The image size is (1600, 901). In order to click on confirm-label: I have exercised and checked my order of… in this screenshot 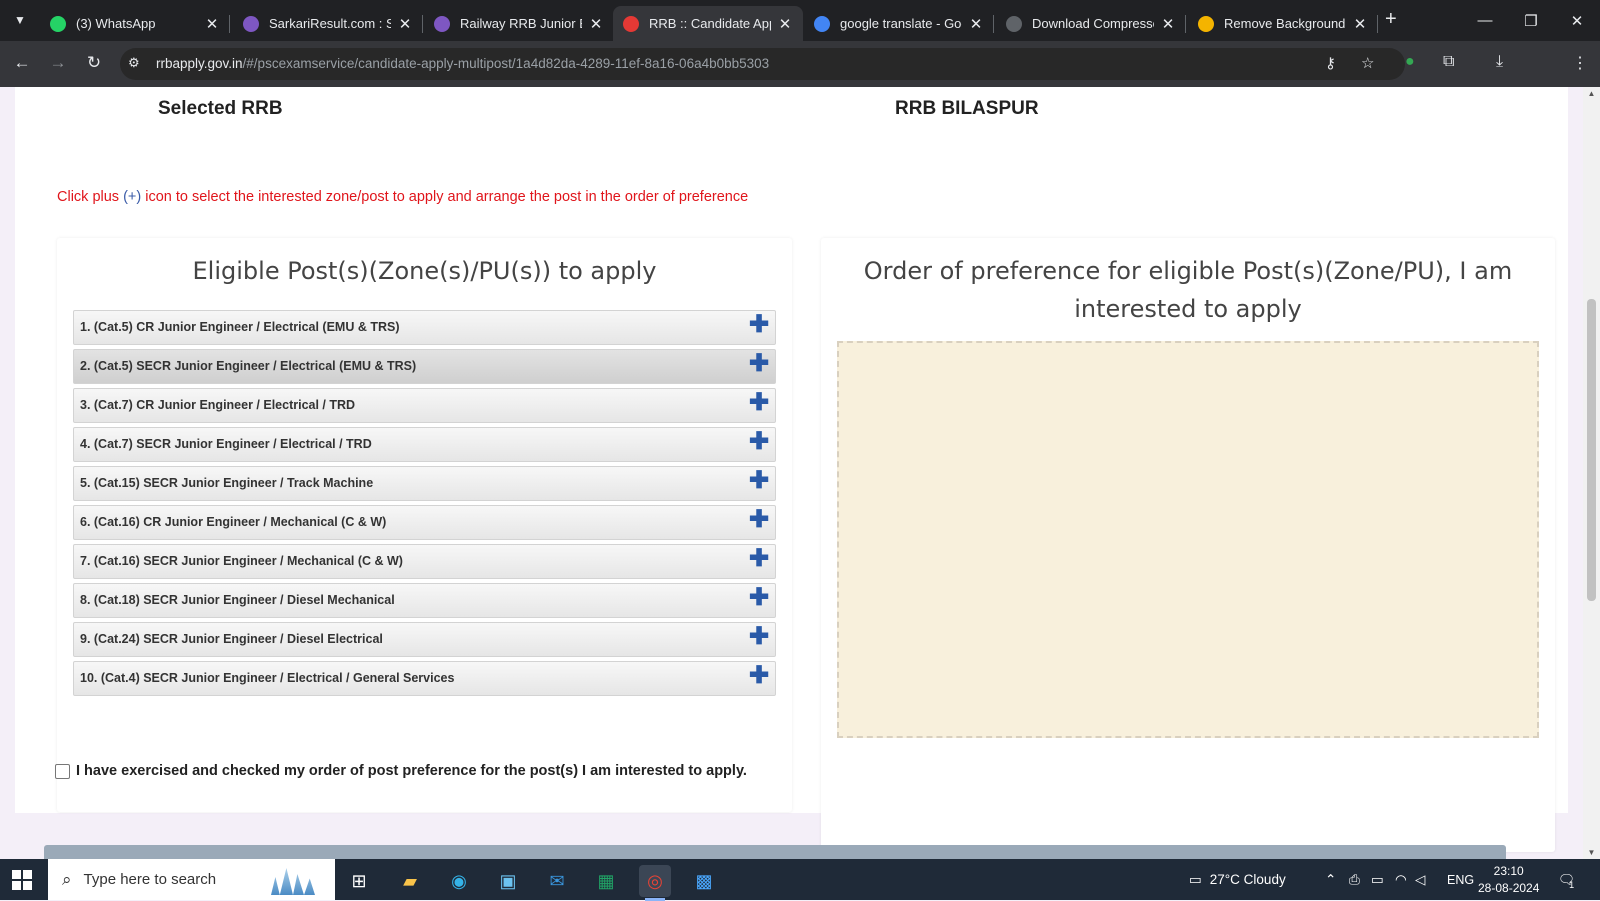, I will do `click(411, 771)`.